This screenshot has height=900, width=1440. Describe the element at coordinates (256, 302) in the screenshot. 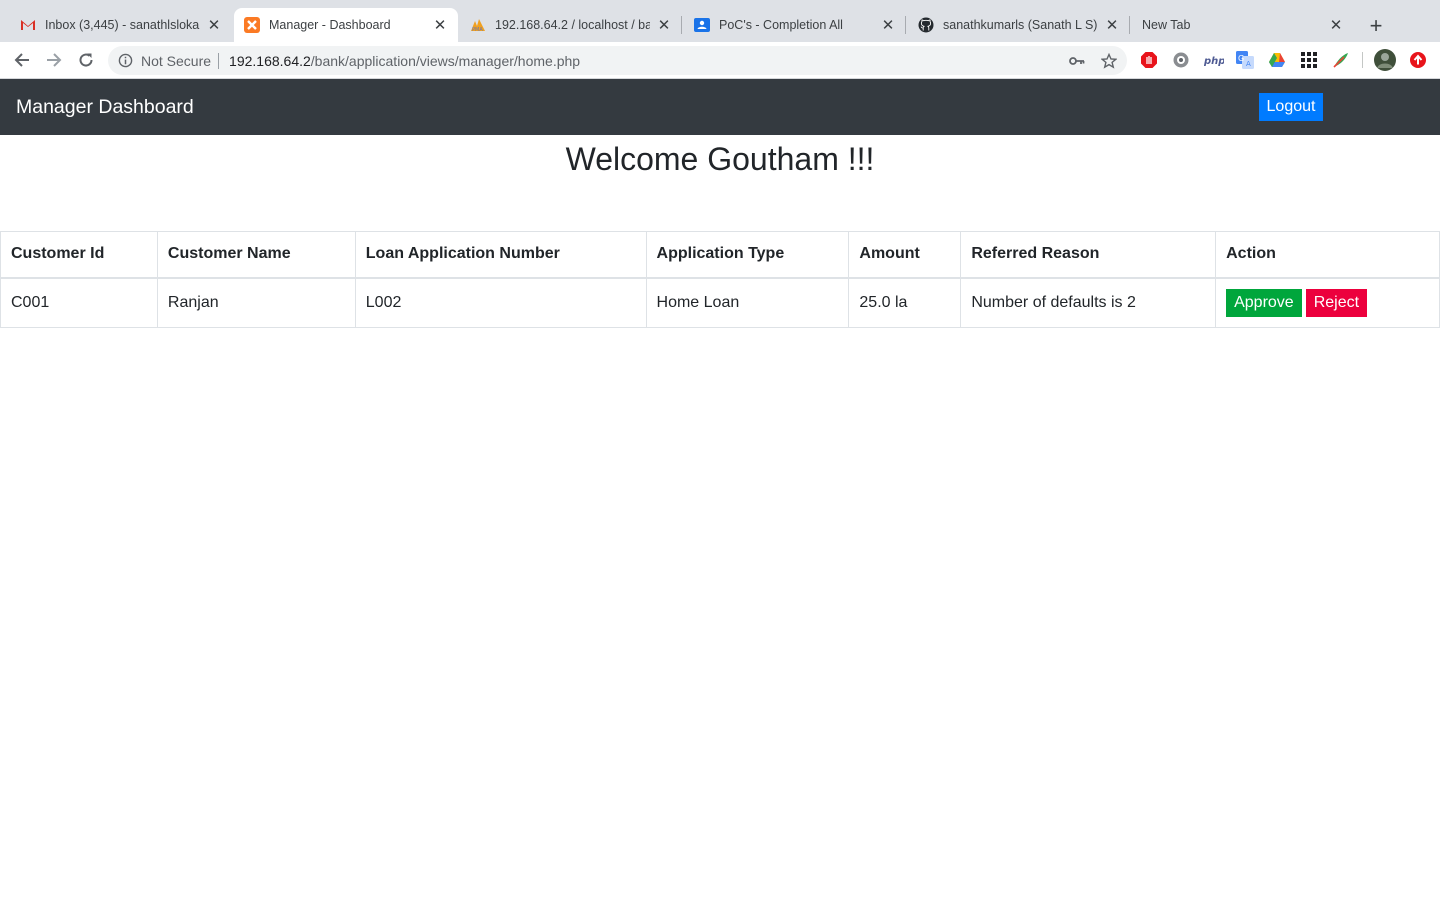

I see `cell-customer-name: Ranjan` at that location.